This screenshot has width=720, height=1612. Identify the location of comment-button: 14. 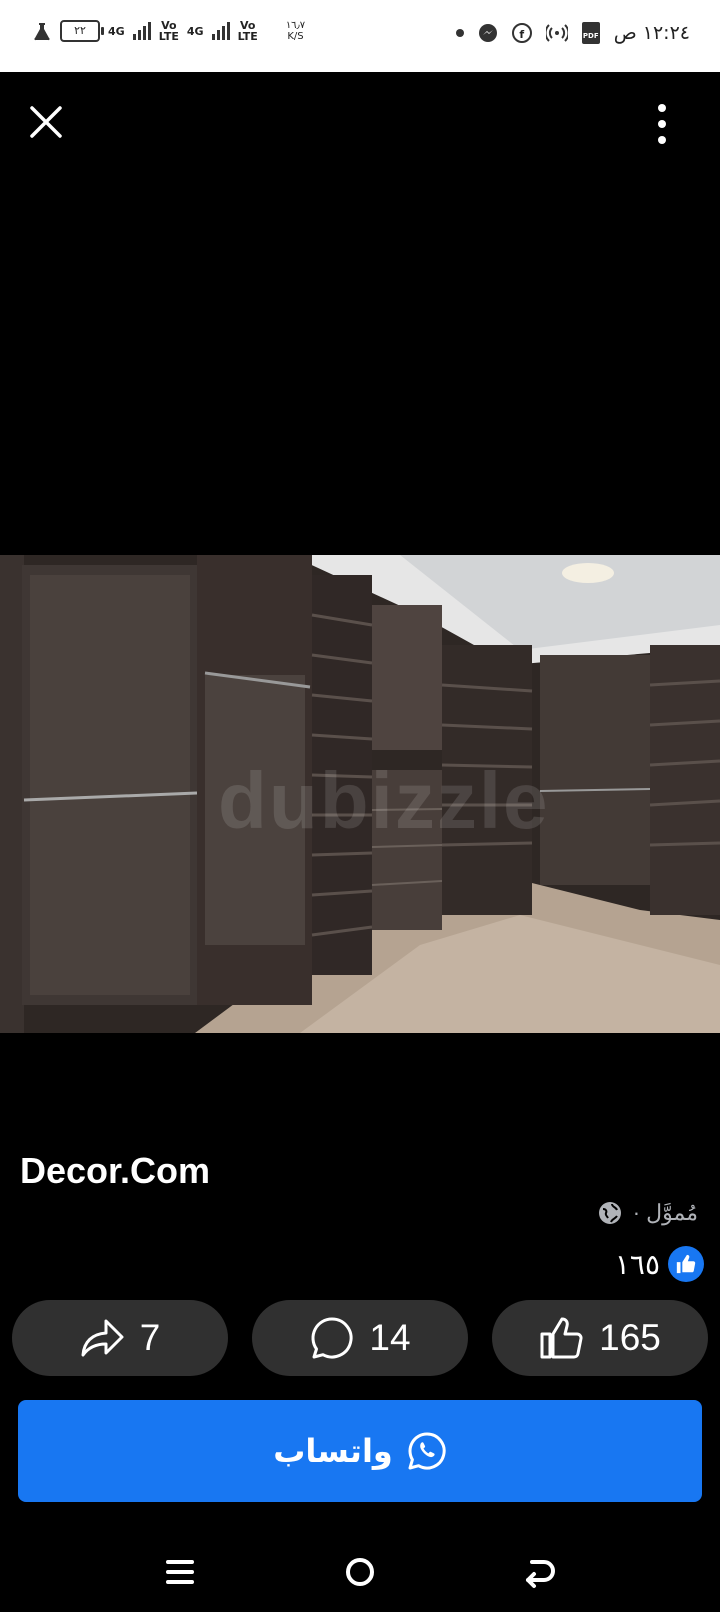
(360, 1338).